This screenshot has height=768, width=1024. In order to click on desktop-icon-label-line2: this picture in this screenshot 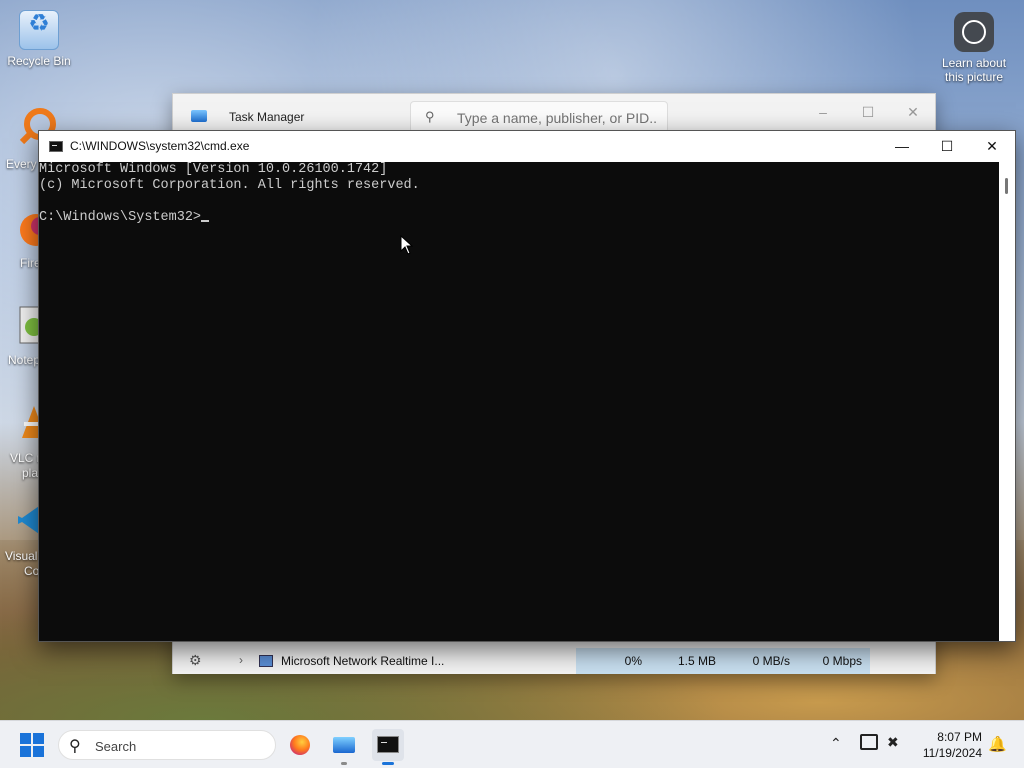, I will do `click(974, 77)`.